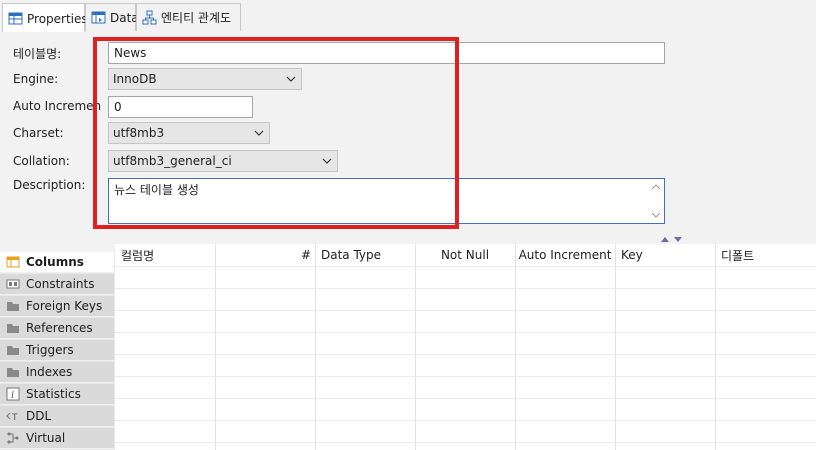 The image size is (816, 450). Describe the element at coordinates (565, 255) in the screenshot. I see `column-header-auto-increment: Auto Increment` at that location.